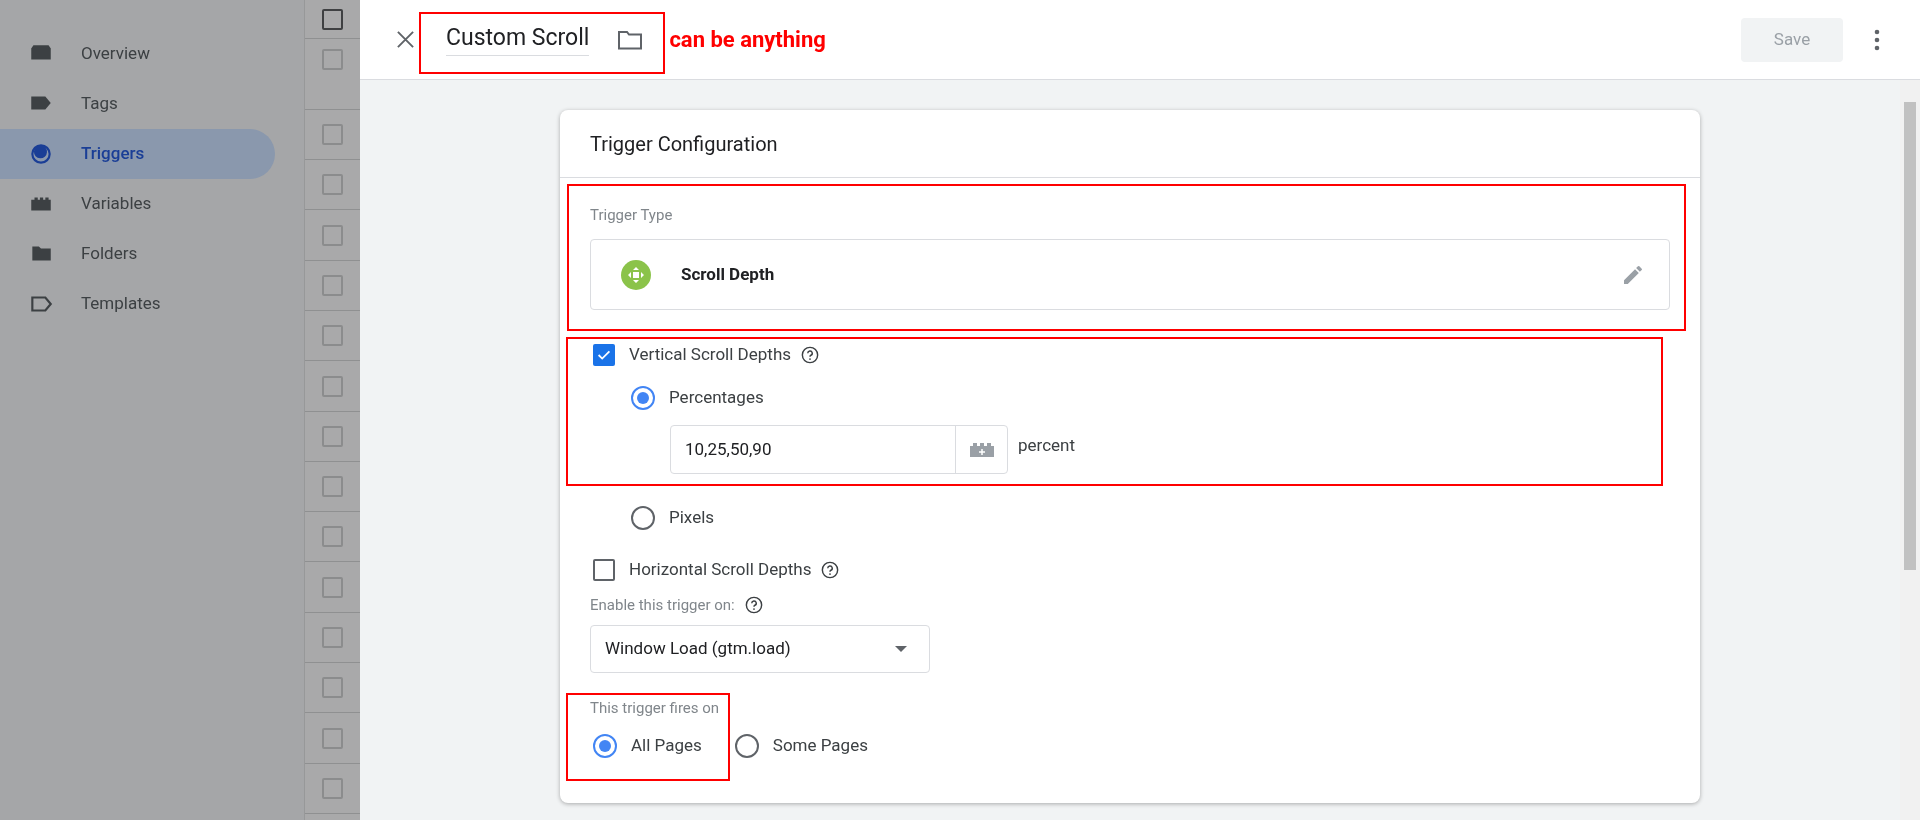 Image resolution: width=1920 pixels, height=820 pixels. Describe the element at coordinates (747, 40) in the screenshot. I see `annotation-text: can be anything` at that location.